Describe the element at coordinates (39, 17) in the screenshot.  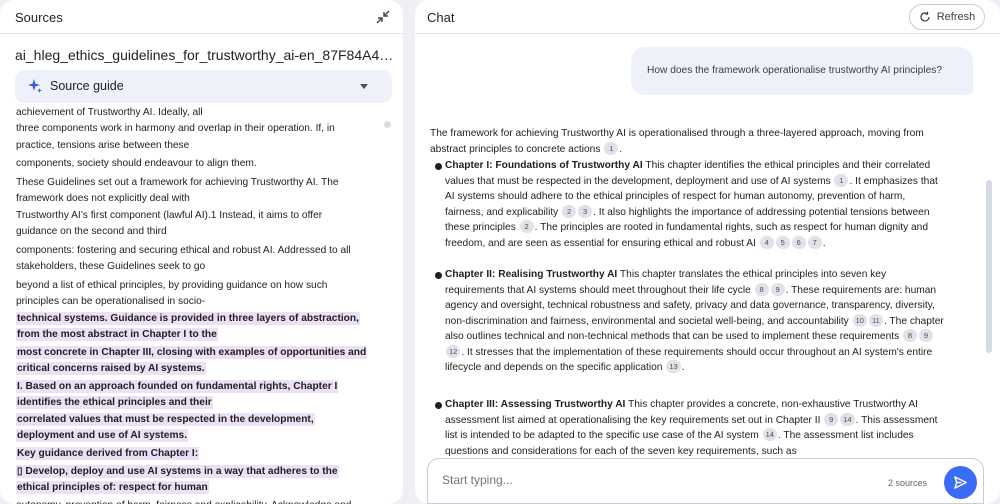
I see `sources-title: Sources` at that location.